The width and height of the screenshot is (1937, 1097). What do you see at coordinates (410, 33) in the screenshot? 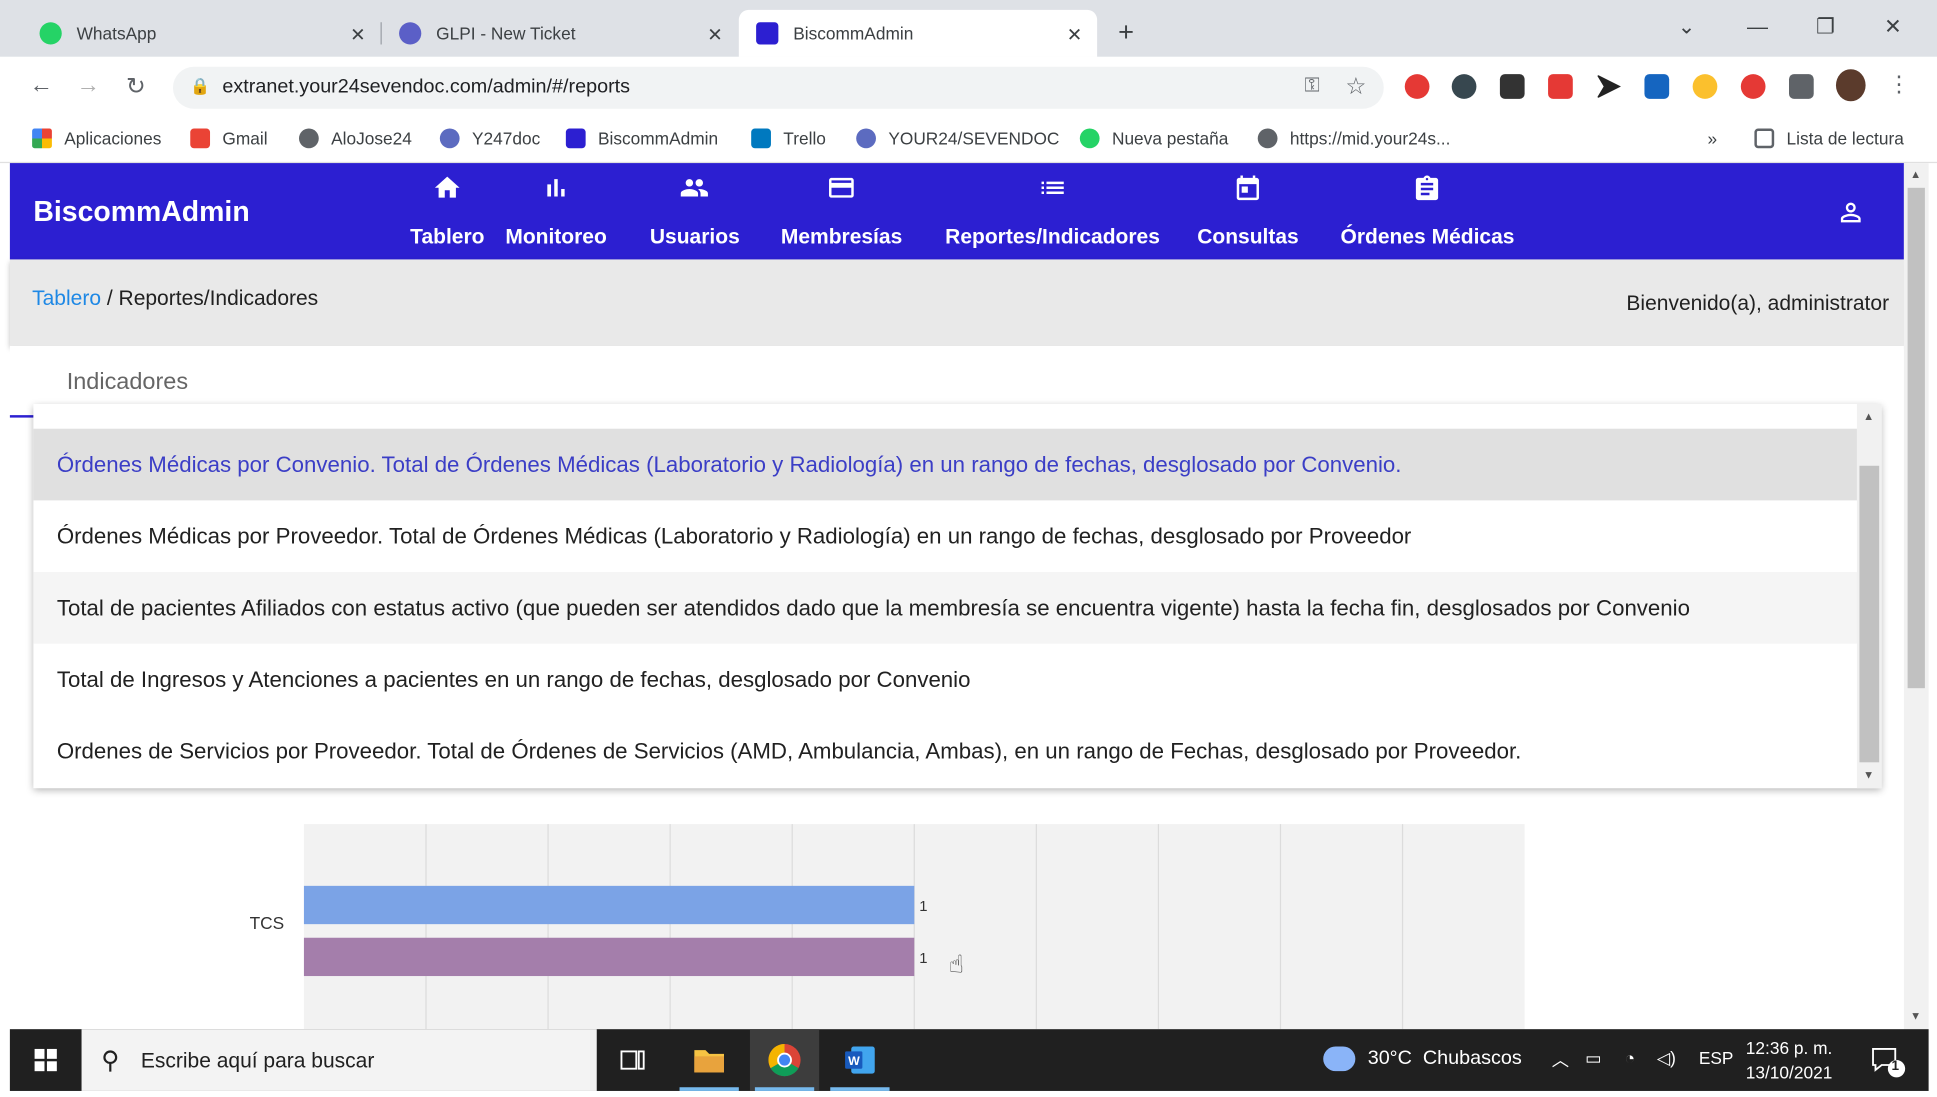
I see `glpi-icon` at bounding box center [410, 33].